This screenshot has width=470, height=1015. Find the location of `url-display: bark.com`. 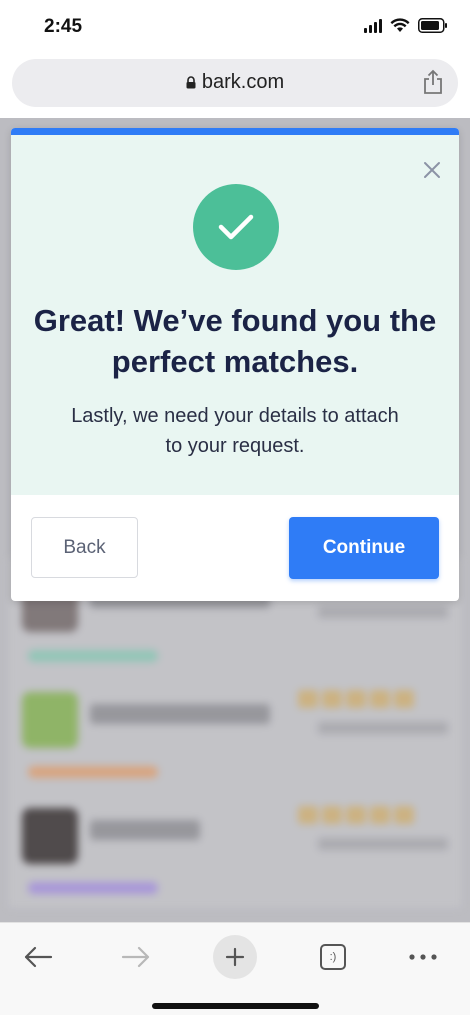

url-display: bark.com is located at coordinates (235, 82).